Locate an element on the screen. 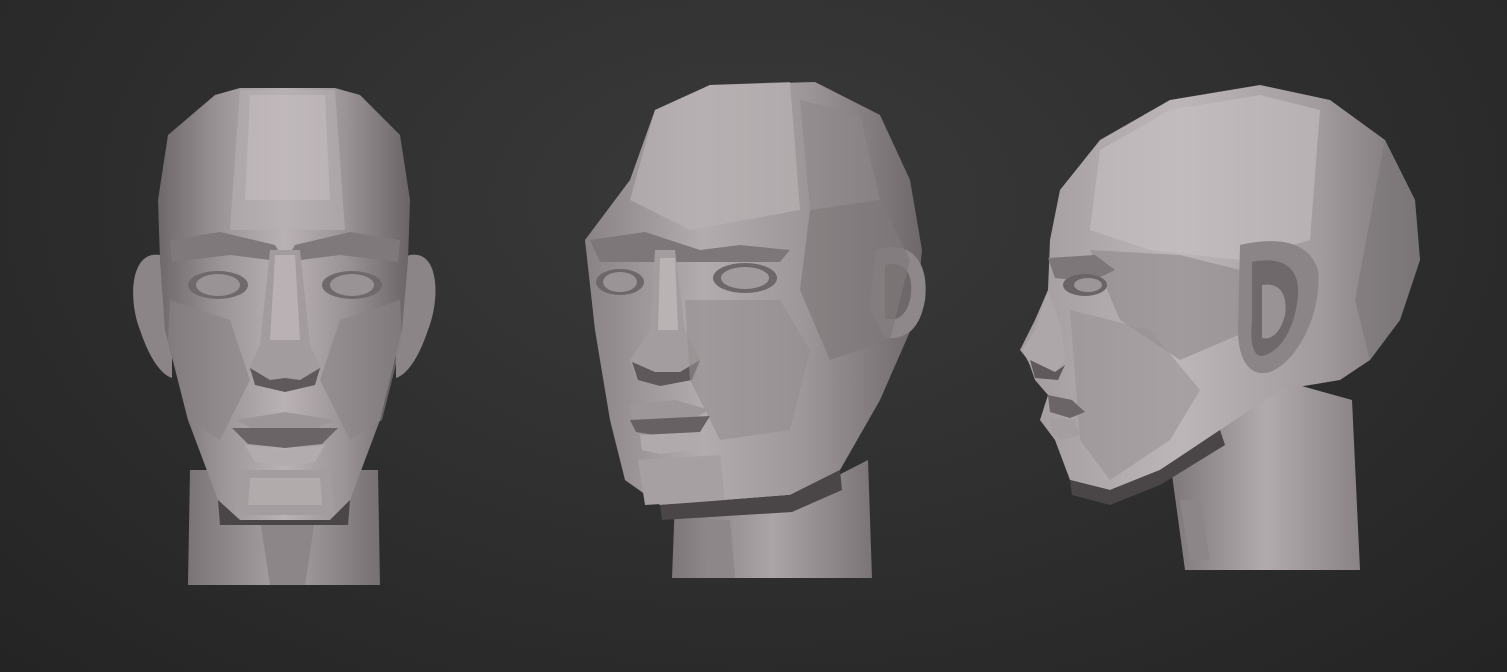 This screenshot has width=1507, height=672. head-front-view is located at coordinates (284, 336).